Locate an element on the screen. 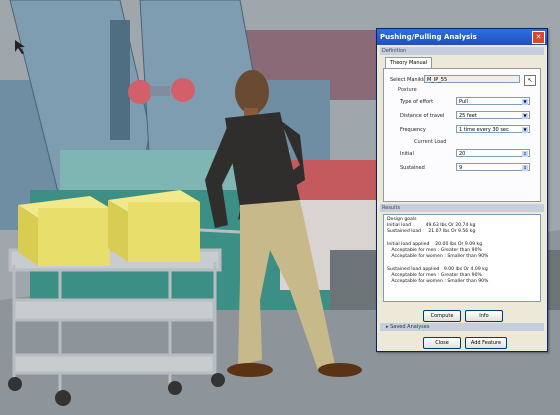 This screenshot has width=560, height=415. type-of-effort-value: Pull is located at coordinates (463, 102).